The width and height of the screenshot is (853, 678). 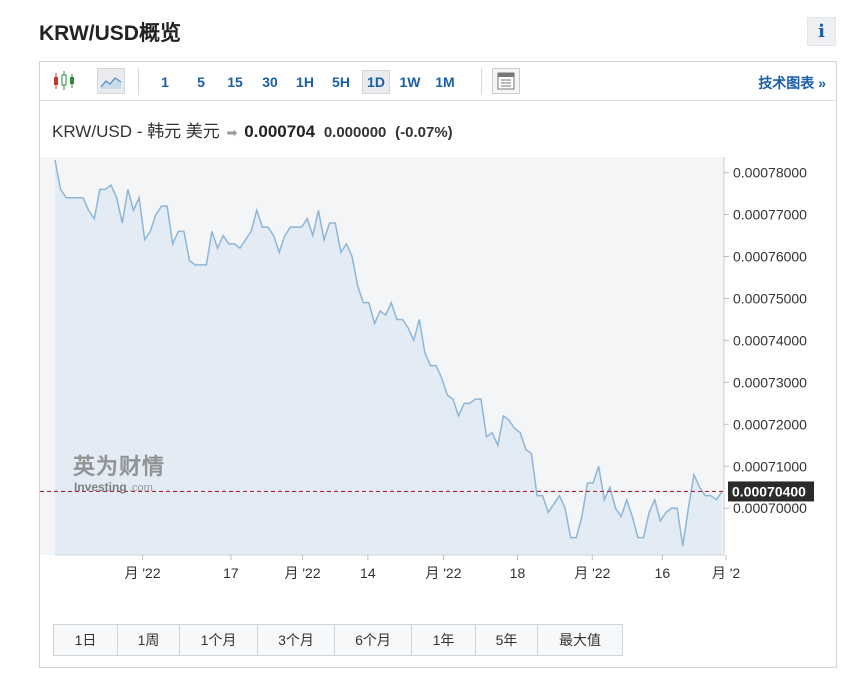 What do you see at coordinates (270, 82) in the screenshot?
I see `timeframe-30: 30` at bounding box center [270, 82].